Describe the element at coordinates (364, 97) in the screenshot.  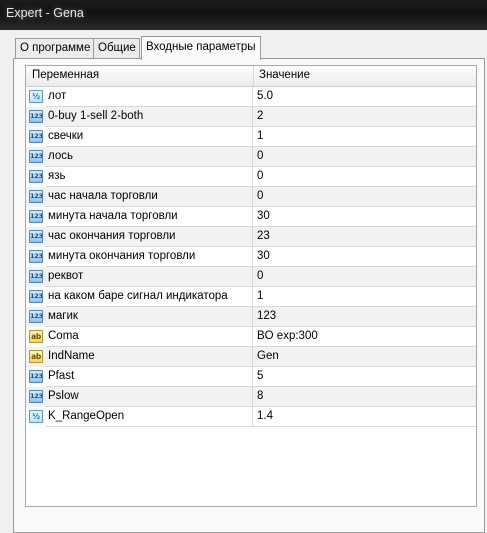
I see `parameter-value-cell: 5.0` at that location.